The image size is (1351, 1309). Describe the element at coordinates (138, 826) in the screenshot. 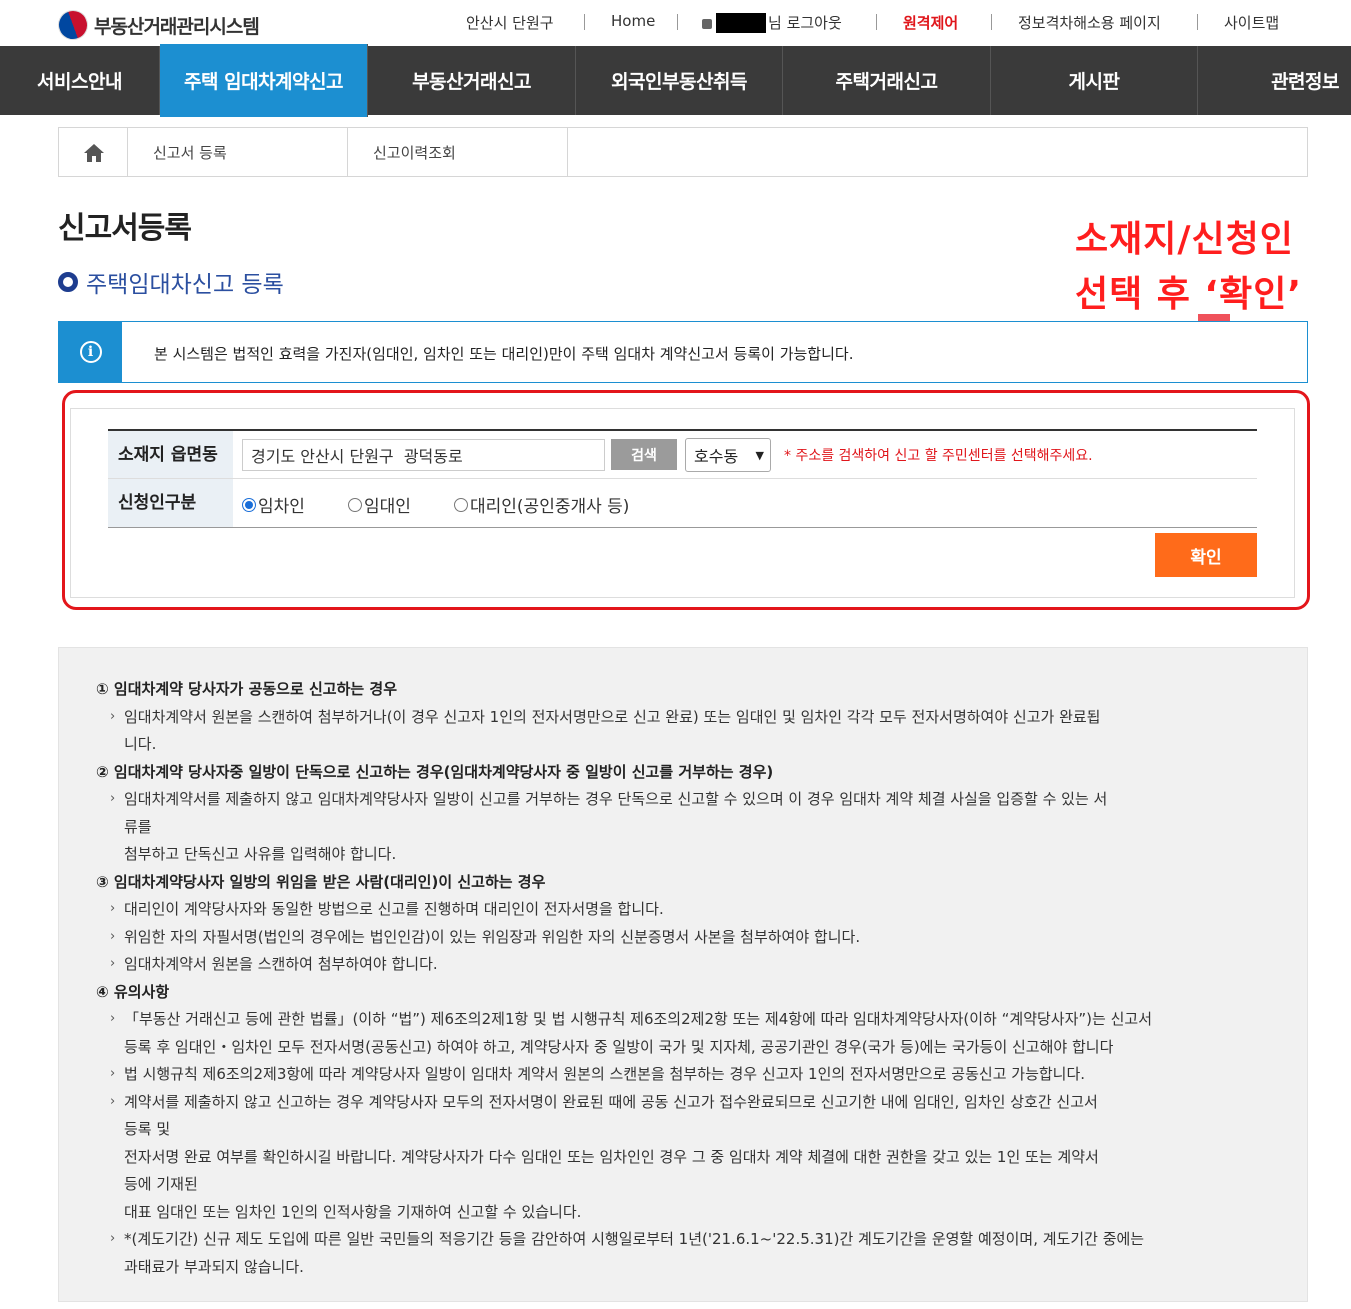

I see `guide-text: 류를` at that location.